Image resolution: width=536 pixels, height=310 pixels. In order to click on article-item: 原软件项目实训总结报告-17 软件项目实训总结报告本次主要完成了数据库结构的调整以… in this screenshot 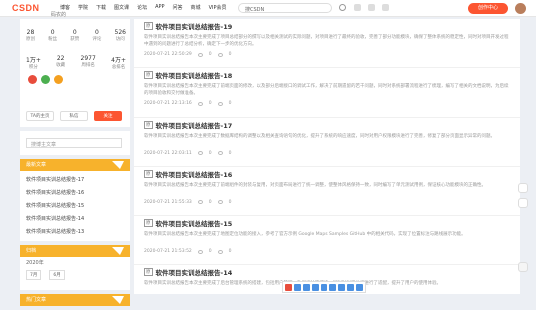, I will do `click(327, 142)`.